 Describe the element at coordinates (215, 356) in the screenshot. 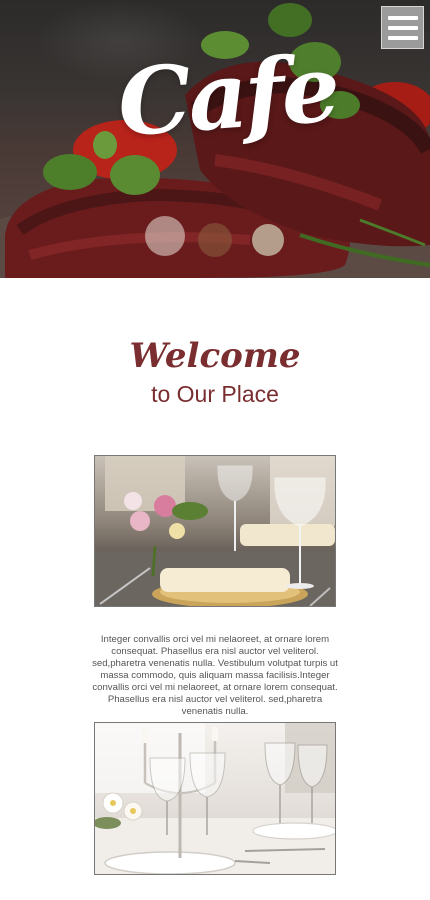

I see `welcome-title: Welcome` at that location.